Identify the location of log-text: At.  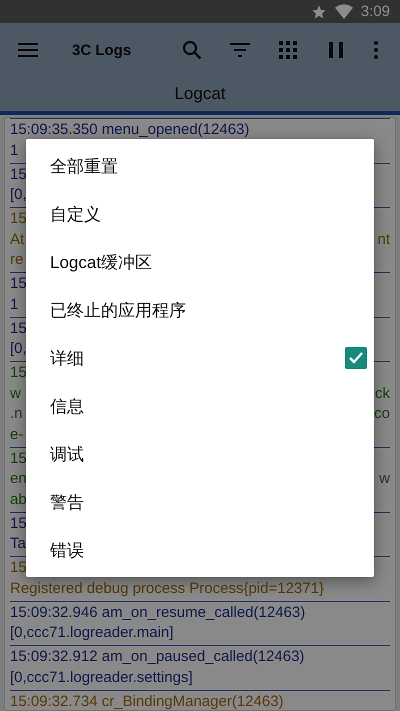
(17, 240).